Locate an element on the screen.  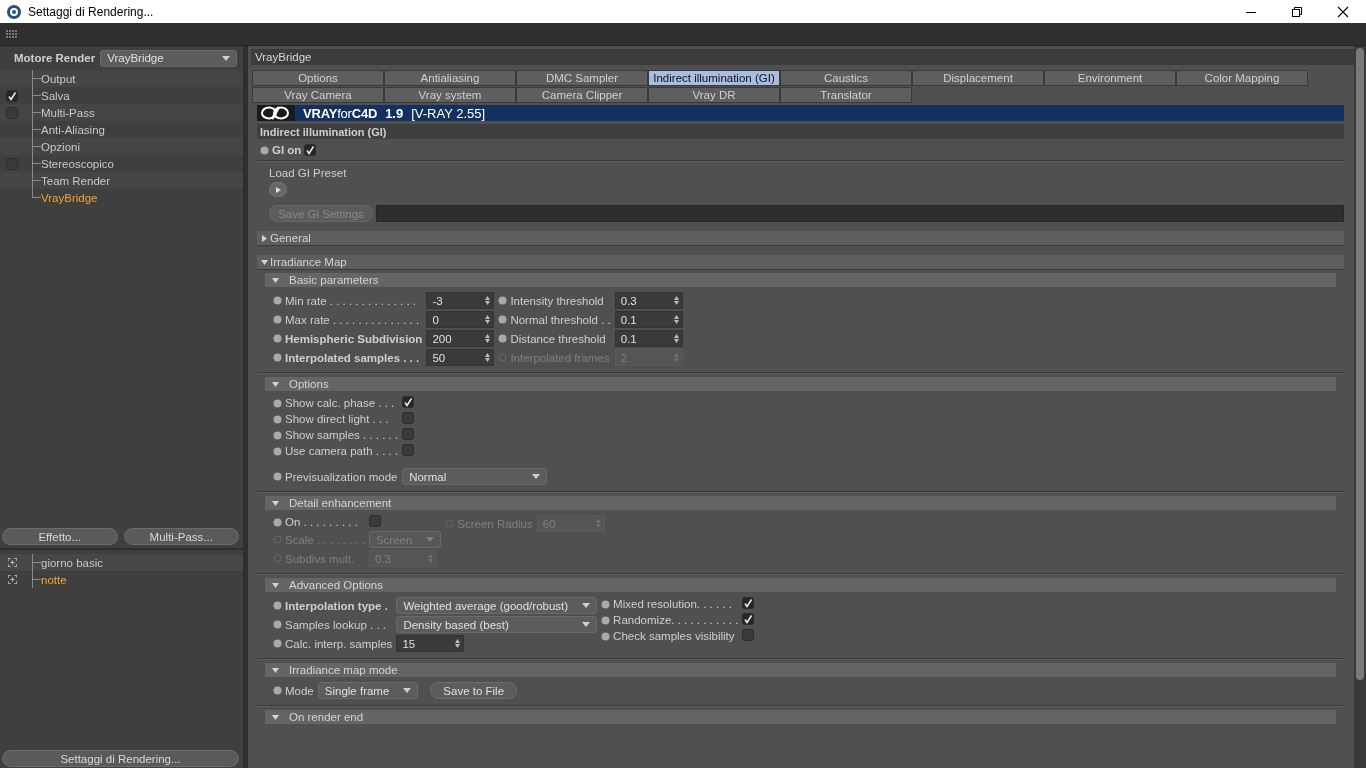
tab: DMC Sampler is located at coordinates (582, 78).